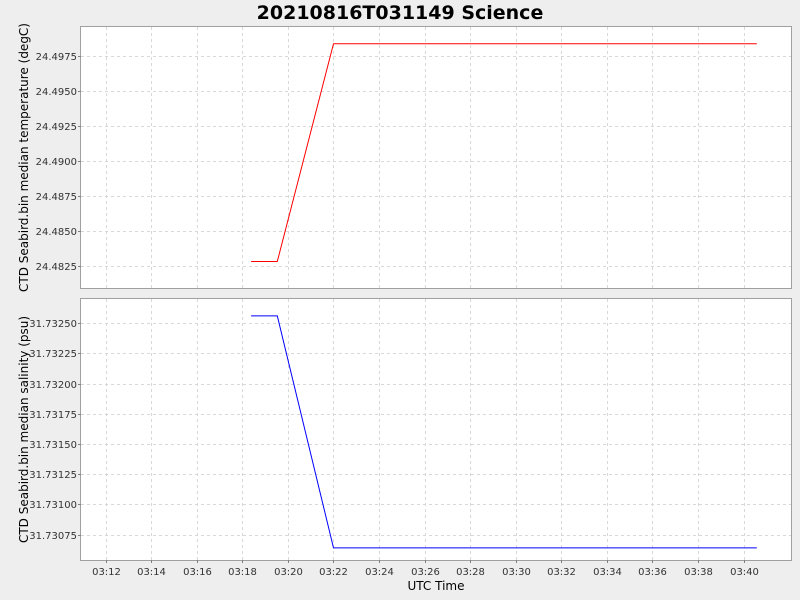  What do you see at coordinates (53, 505) in the screenshot?
I see `y-tick-label: 31.73100` at bounding box center [53, 505].